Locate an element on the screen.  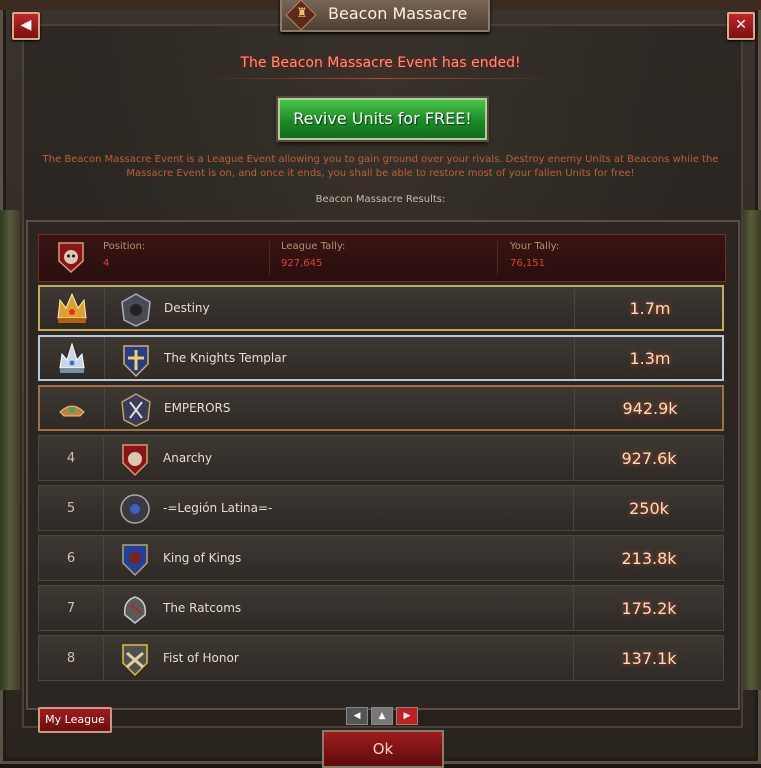
league-score: 927.6k is located at coordinates (648, 458).